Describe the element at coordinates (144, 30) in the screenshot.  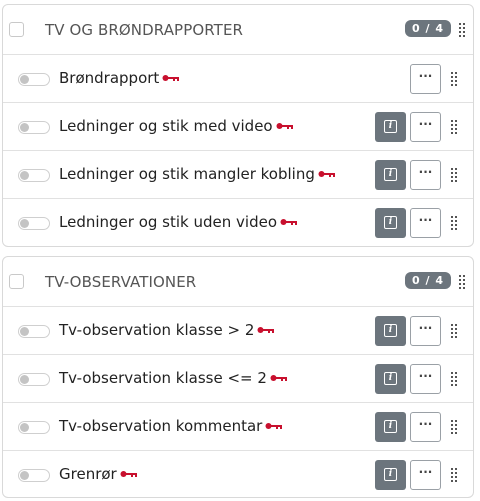
I see `group-title: TV OG BRØNDRAPPORTER` at that location.